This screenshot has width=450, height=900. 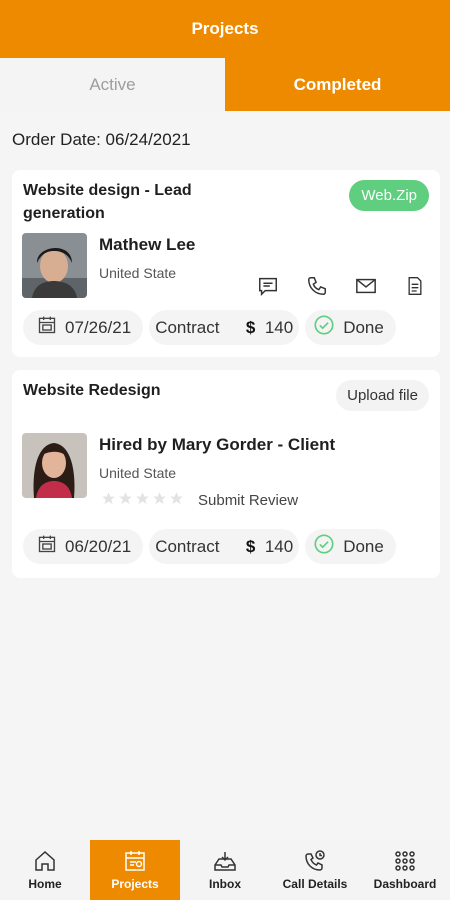 What do you see at coordinates (98, 546) in the screenshot?
I see `project-date: 06/20/21` at bounding box center [98, 546].